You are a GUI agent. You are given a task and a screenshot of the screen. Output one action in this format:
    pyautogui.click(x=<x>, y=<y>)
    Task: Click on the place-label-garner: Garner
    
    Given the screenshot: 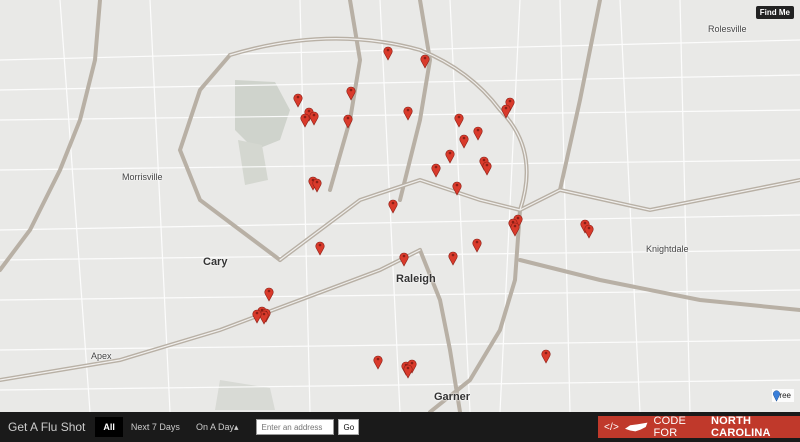 What is the action you would take?
    pyautogui.click(x=452, y=397)
    